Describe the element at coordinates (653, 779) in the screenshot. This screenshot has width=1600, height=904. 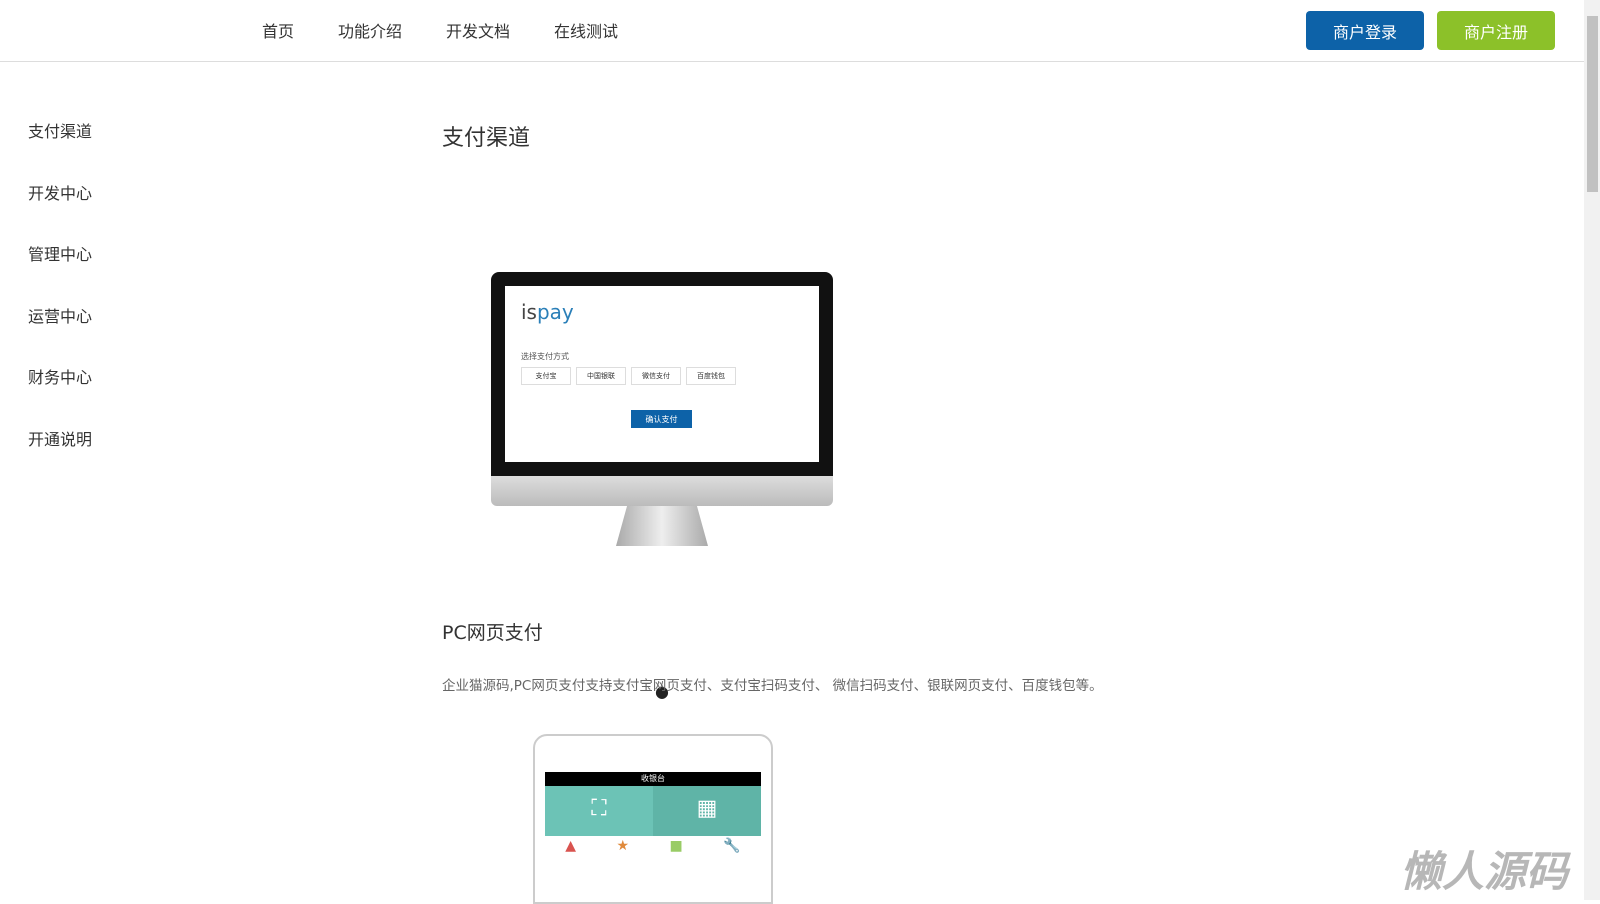
I see `cashier-title: 收银台` at that location.